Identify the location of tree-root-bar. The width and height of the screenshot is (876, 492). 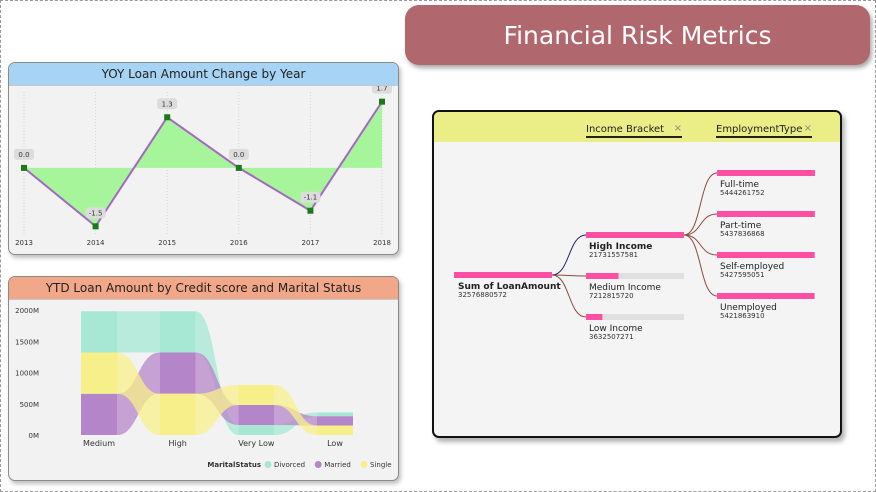
(503, 275).